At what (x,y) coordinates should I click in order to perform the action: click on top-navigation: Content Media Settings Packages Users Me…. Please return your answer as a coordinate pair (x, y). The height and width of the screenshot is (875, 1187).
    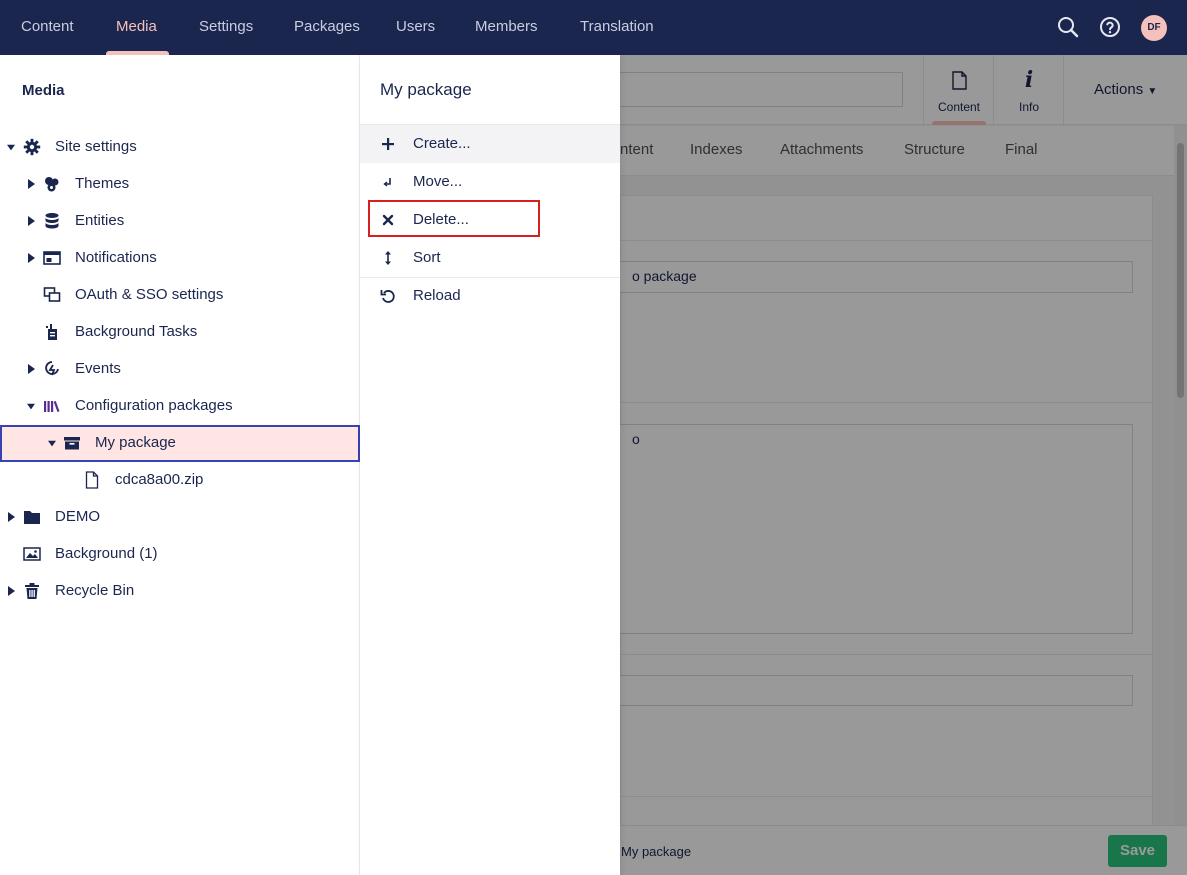
    Looking at the image, I should click on (593, 27).